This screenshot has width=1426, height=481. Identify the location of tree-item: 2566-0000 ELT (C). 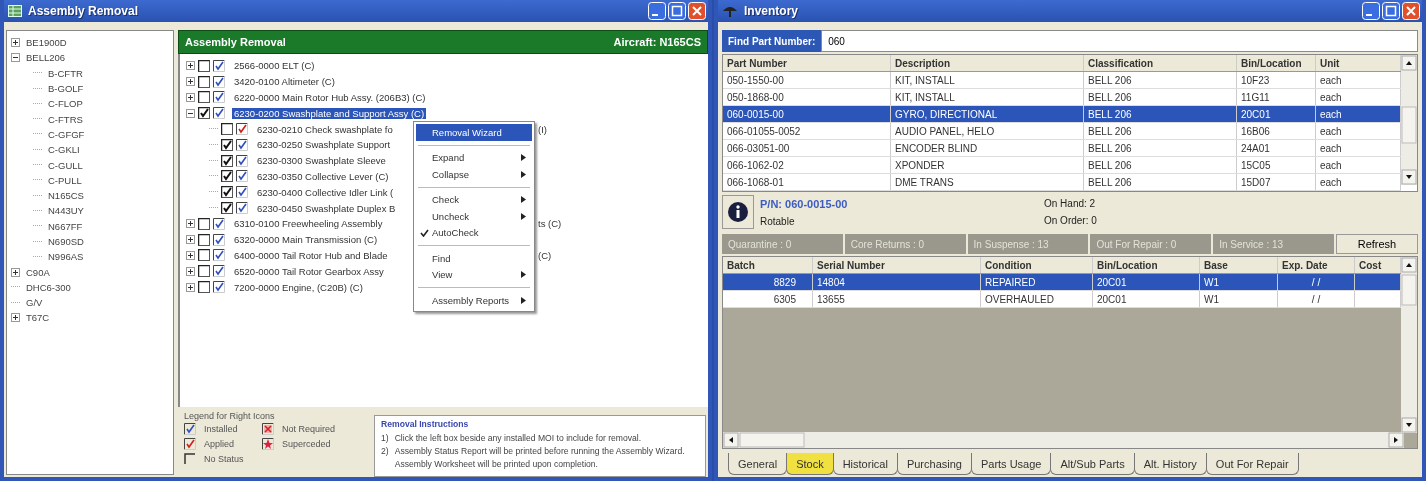
(274, 66).